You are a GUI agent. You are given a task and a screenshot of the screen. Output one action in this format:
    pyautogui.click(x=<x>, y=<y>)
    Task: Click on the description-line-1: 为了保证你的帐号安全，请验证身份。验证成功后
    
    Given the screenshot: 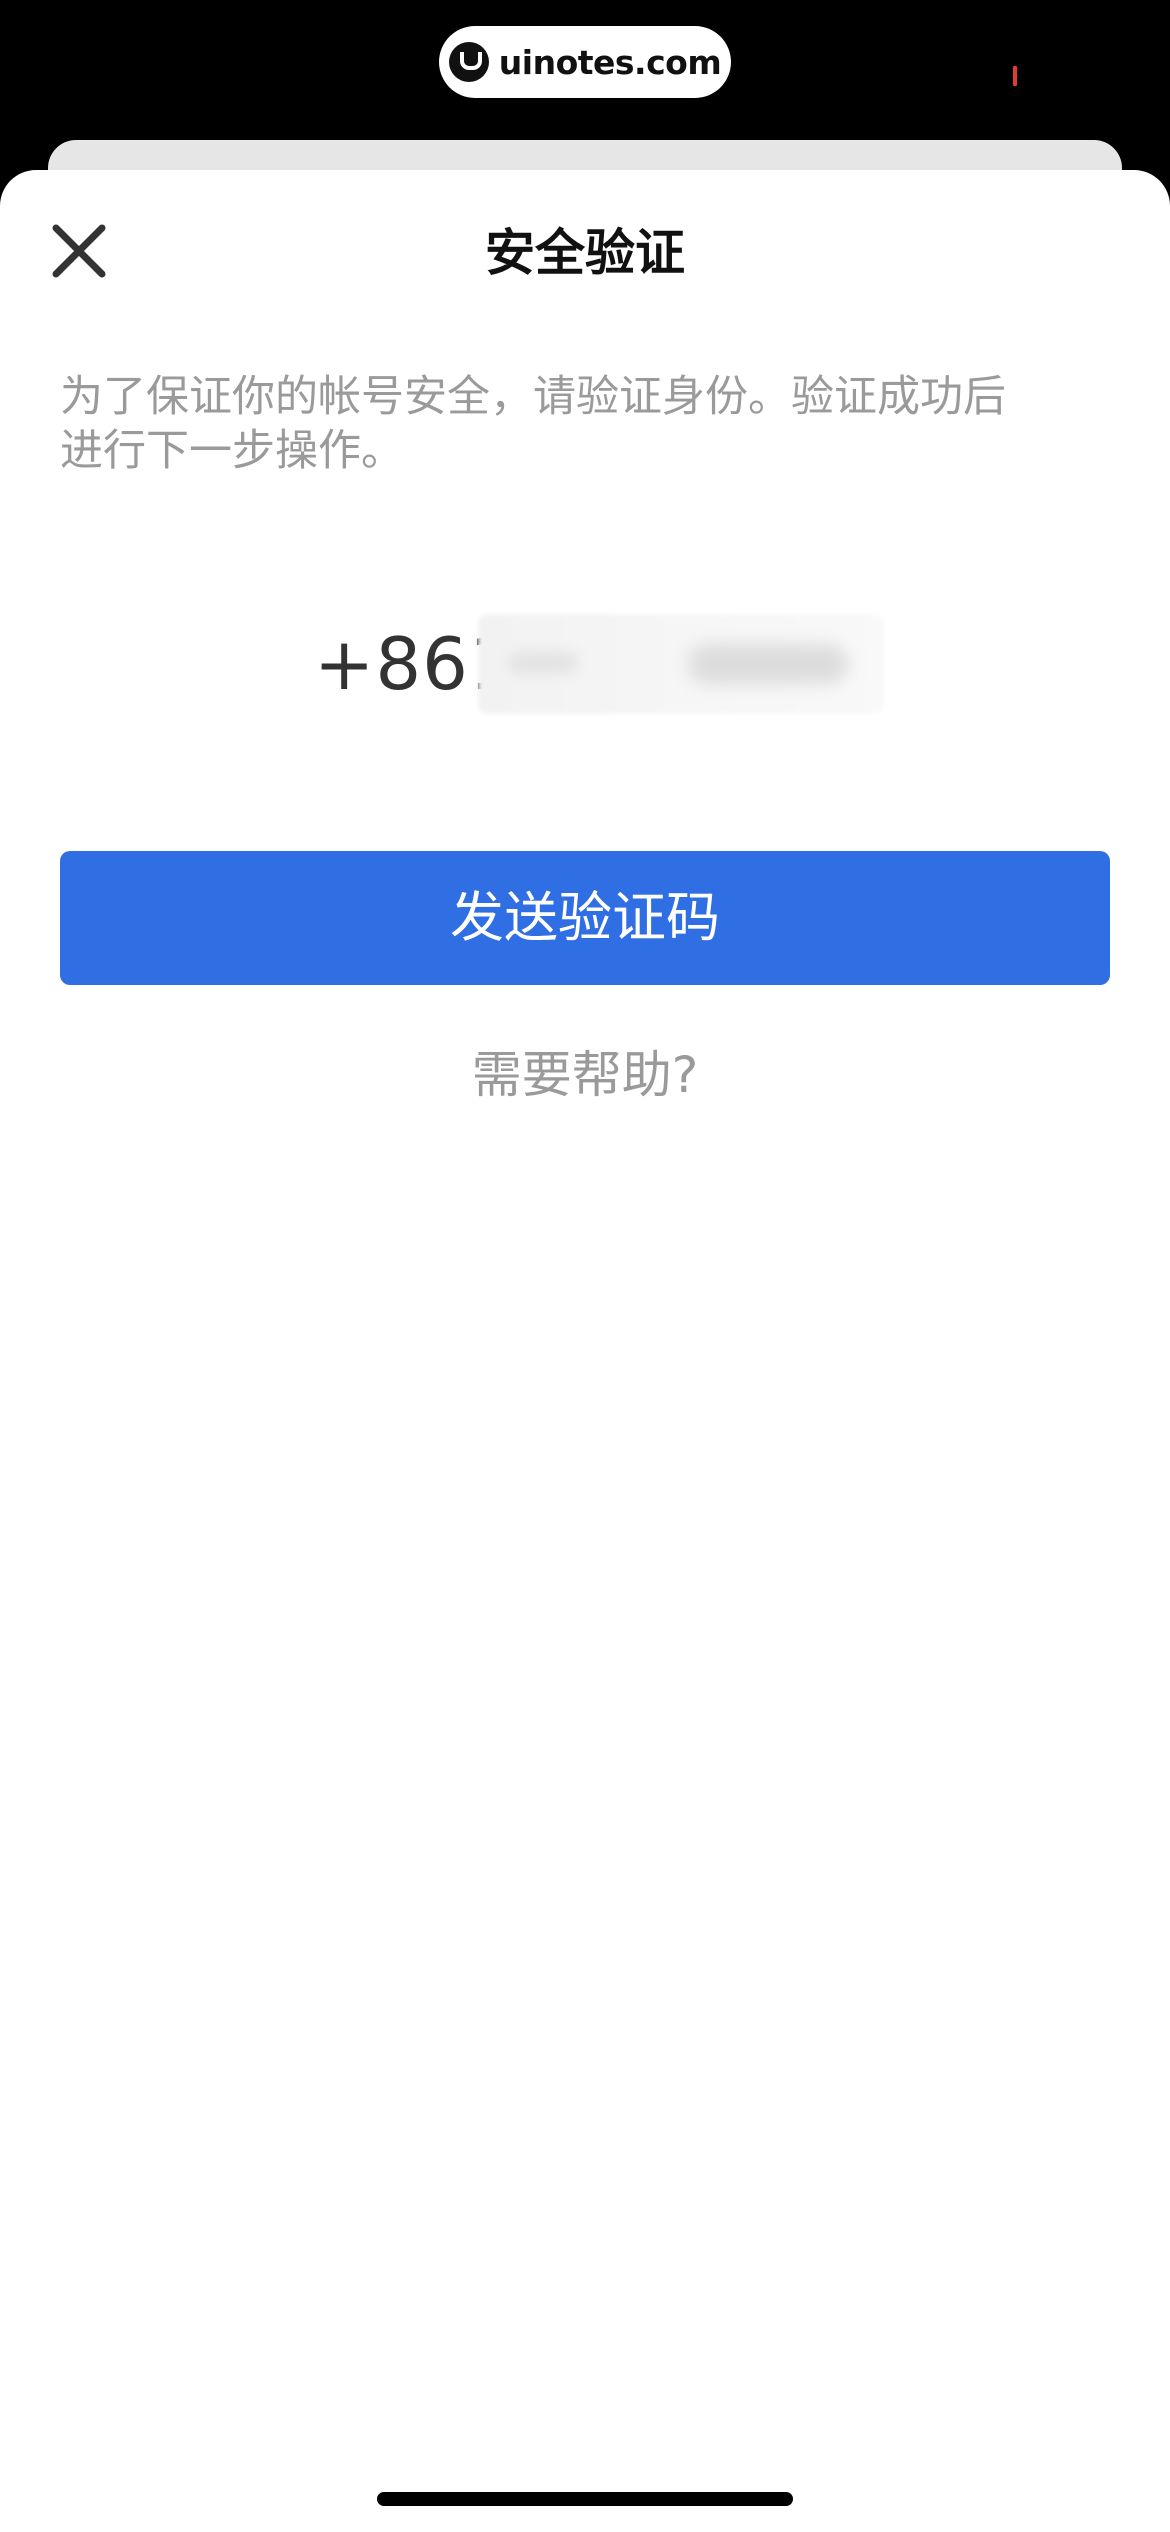 What is the action you would take?
    pyautogui.click(x=533, y=397)
    